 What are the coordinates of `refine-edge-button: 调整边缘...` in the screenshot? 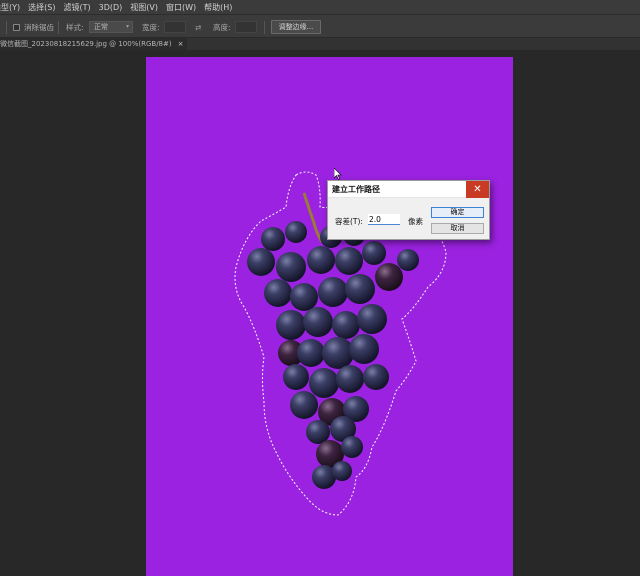 It's located at (296, 27).